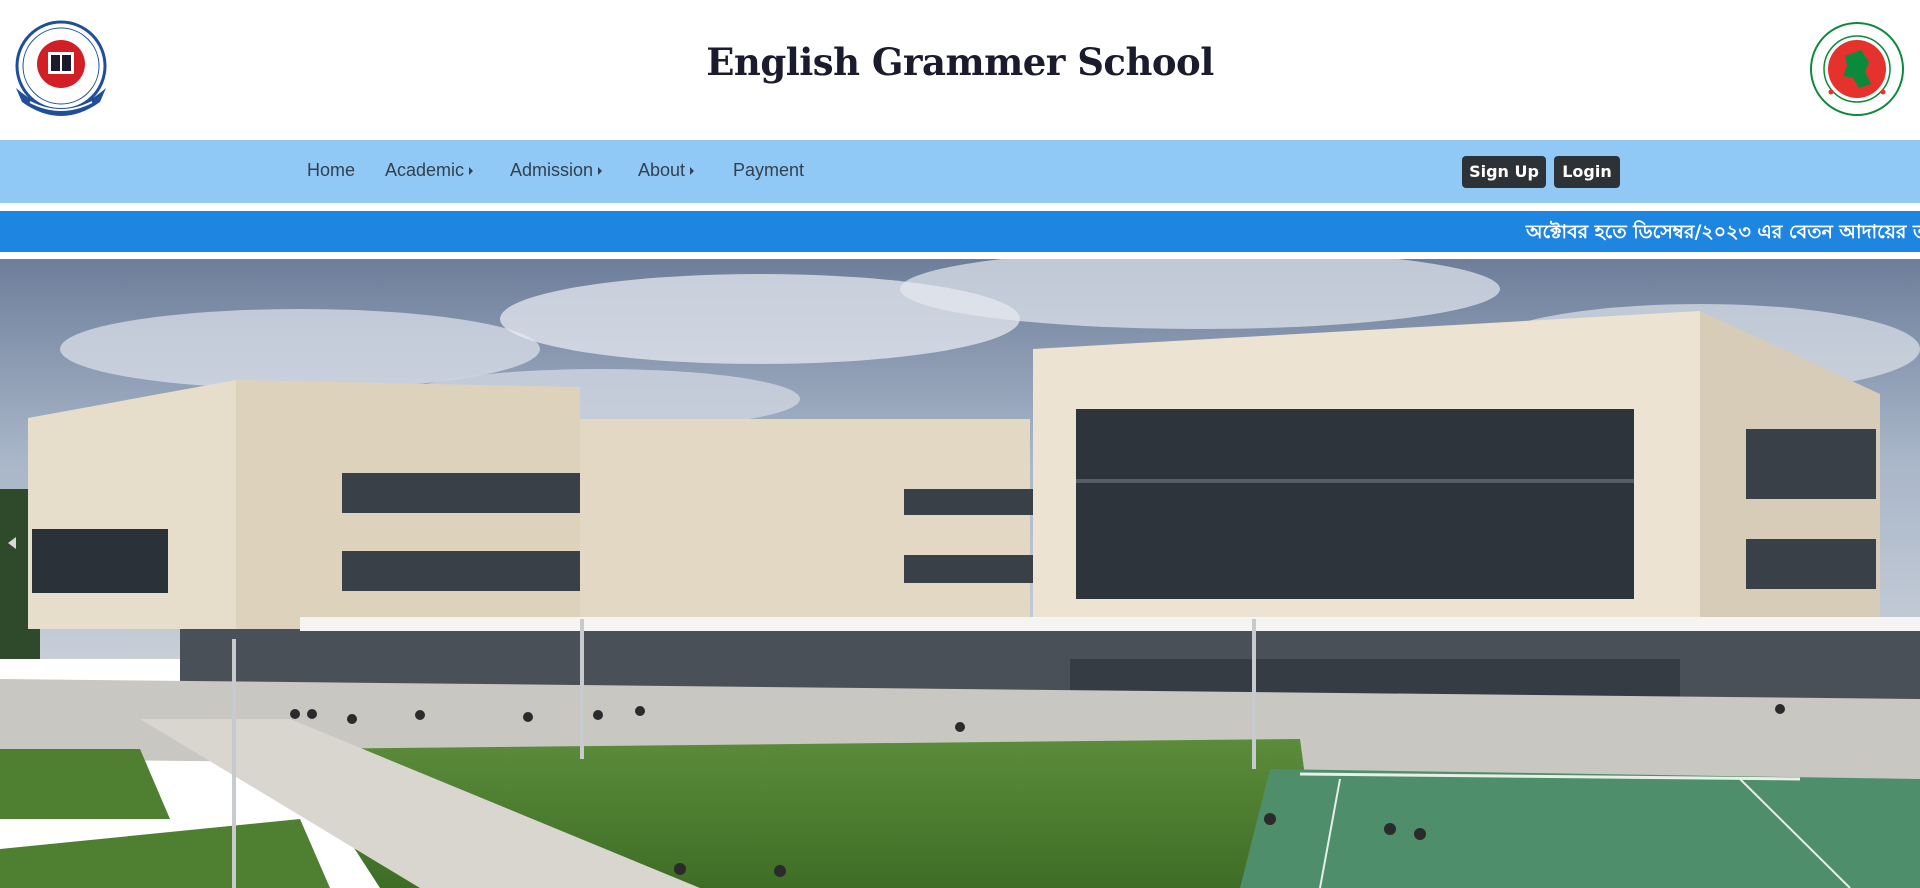 This screenshot has width=1920, height=888. What do you see at coordinates (1587, 172) in the screenshot?
I see `login-button: Login` at bounding box center [1587, 172].